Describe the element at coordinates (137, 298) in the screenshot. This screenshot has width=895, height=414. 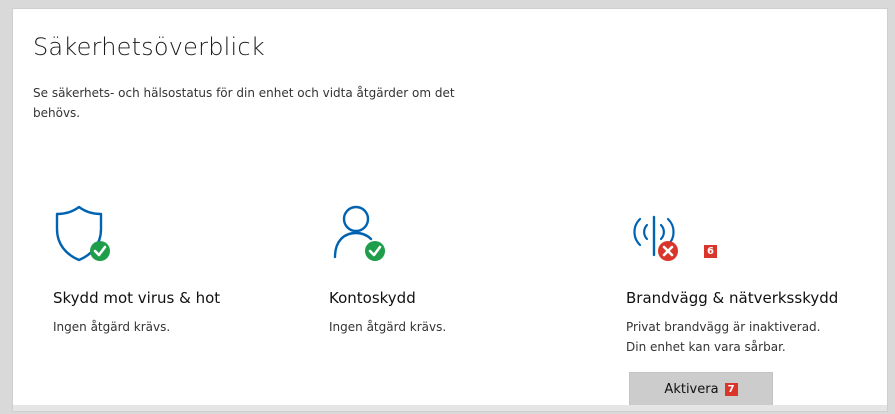
I see `tile-title: Skydd mot virus & hot` at that location.